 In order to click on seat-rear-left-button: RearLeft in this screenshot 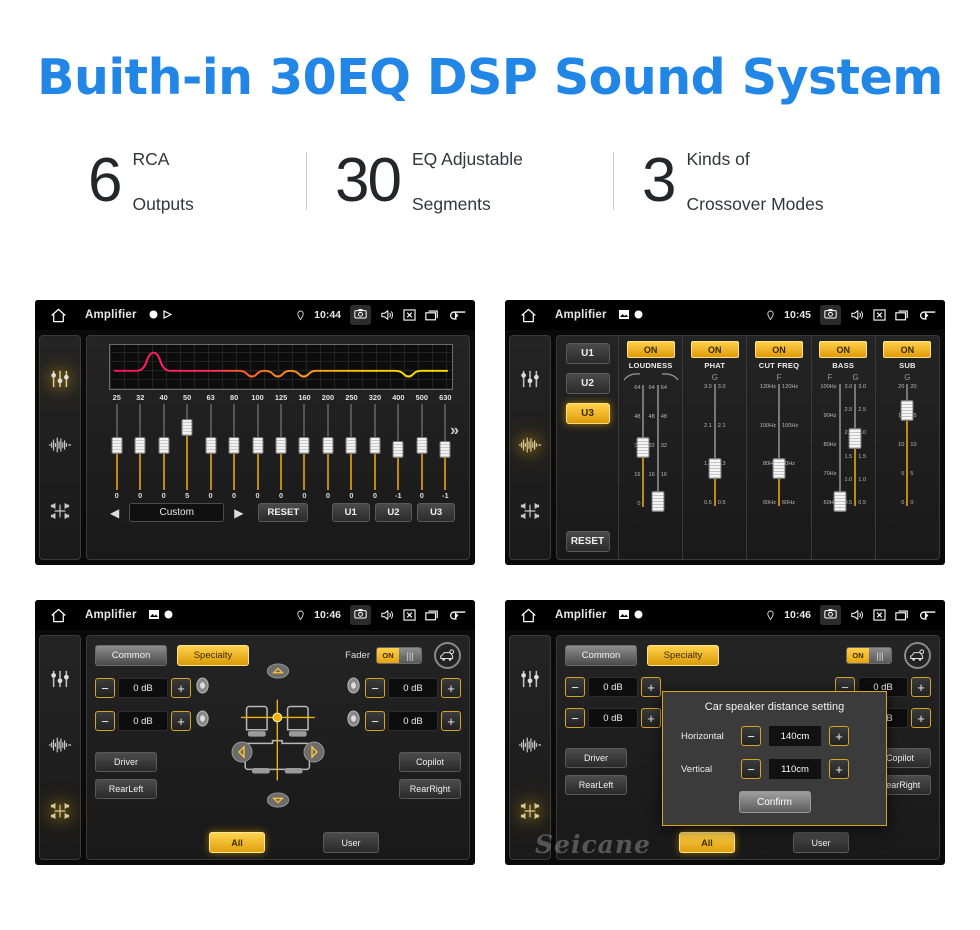, I will do `click(126, 789)`.